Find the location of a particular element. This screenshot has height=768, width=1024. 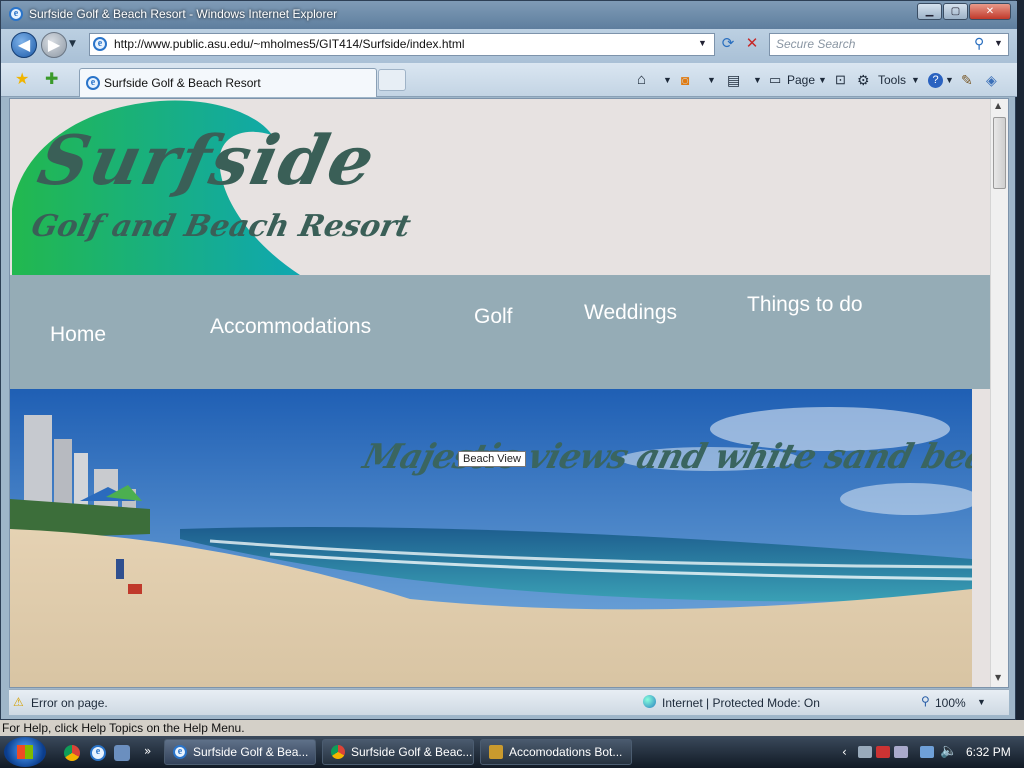

research-icon: ⊡ is located at coordinates (840, 80).